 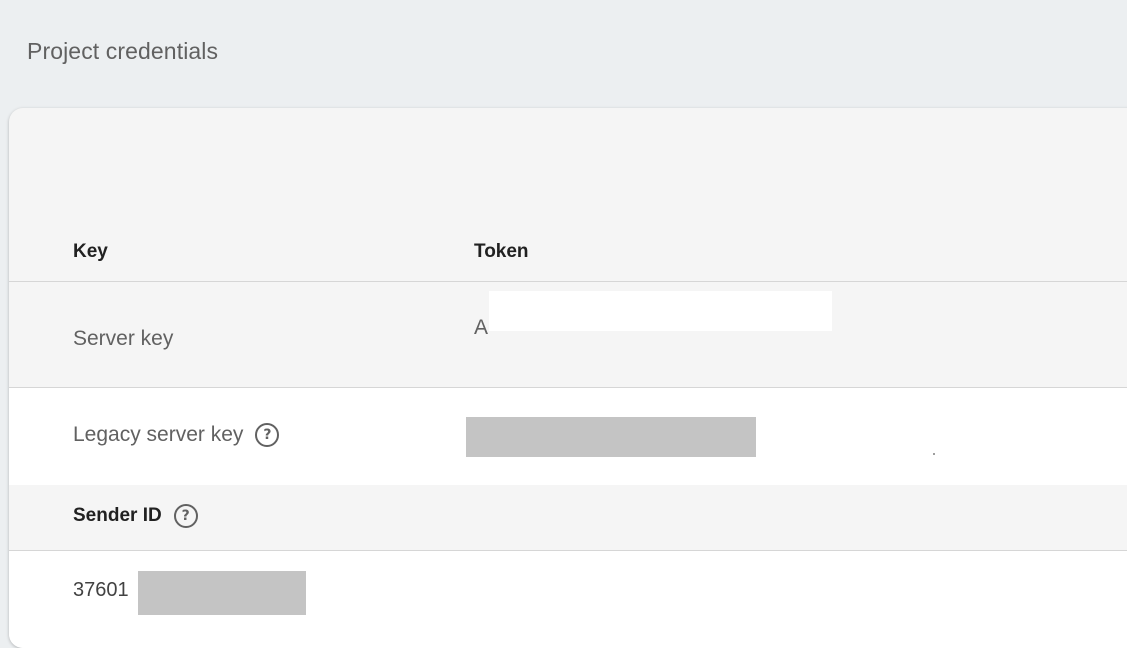 I want to click on sender-id-header-row: Sender ID?, so click(x=568, y=518).